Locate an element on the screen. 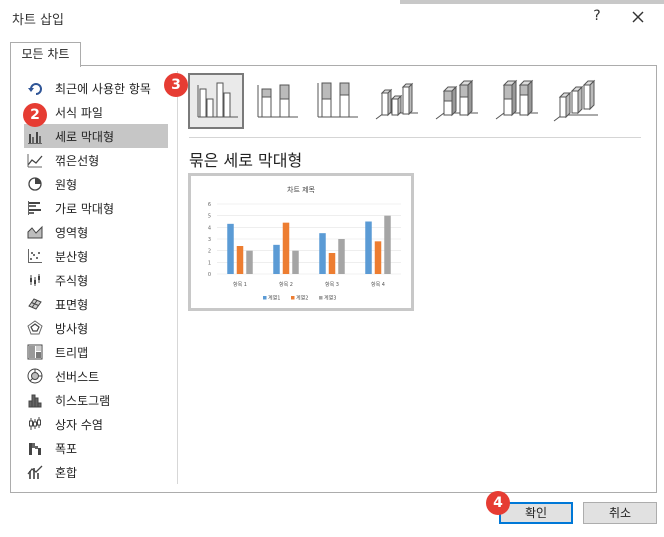 This screenshot has height=537, width=664. callout-2: 2 is located at coordinates (35, 115).